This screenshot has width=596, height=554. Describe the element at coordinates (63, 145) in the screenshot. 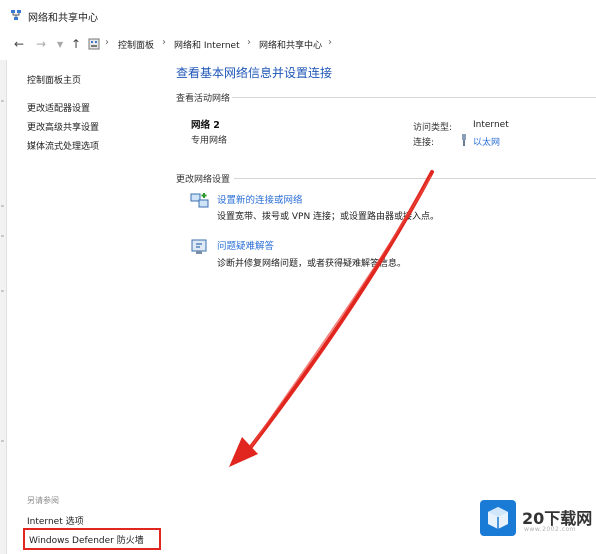

I see `sidebar-item-media-streaming: 媒体流式处理选项` at that location.